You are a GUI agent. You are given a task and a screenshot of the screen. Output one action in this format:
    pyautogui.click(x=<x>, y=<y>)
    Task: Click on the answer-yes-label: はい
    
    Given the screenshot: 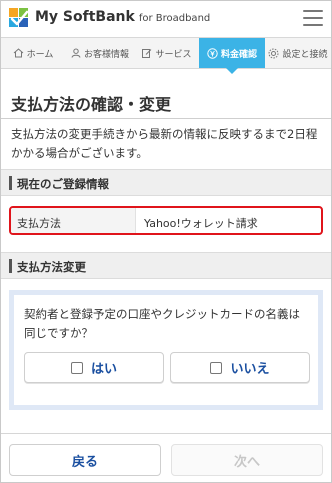 What is the action you would take?
    pyautogui.click(x=103, y=369)
    